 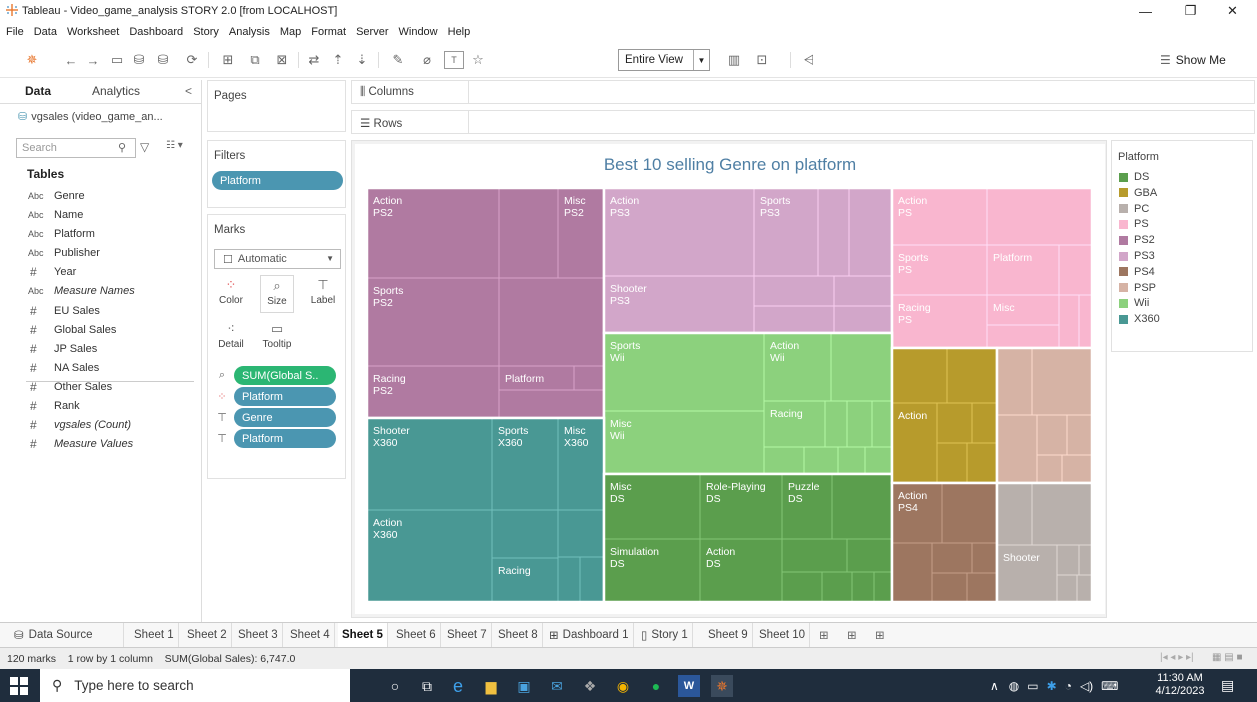 What do you see at coordinates (1052, 686) in the screenshot?
I see `bluetooth-icon: ✱` at bounding box center [1052, 686].